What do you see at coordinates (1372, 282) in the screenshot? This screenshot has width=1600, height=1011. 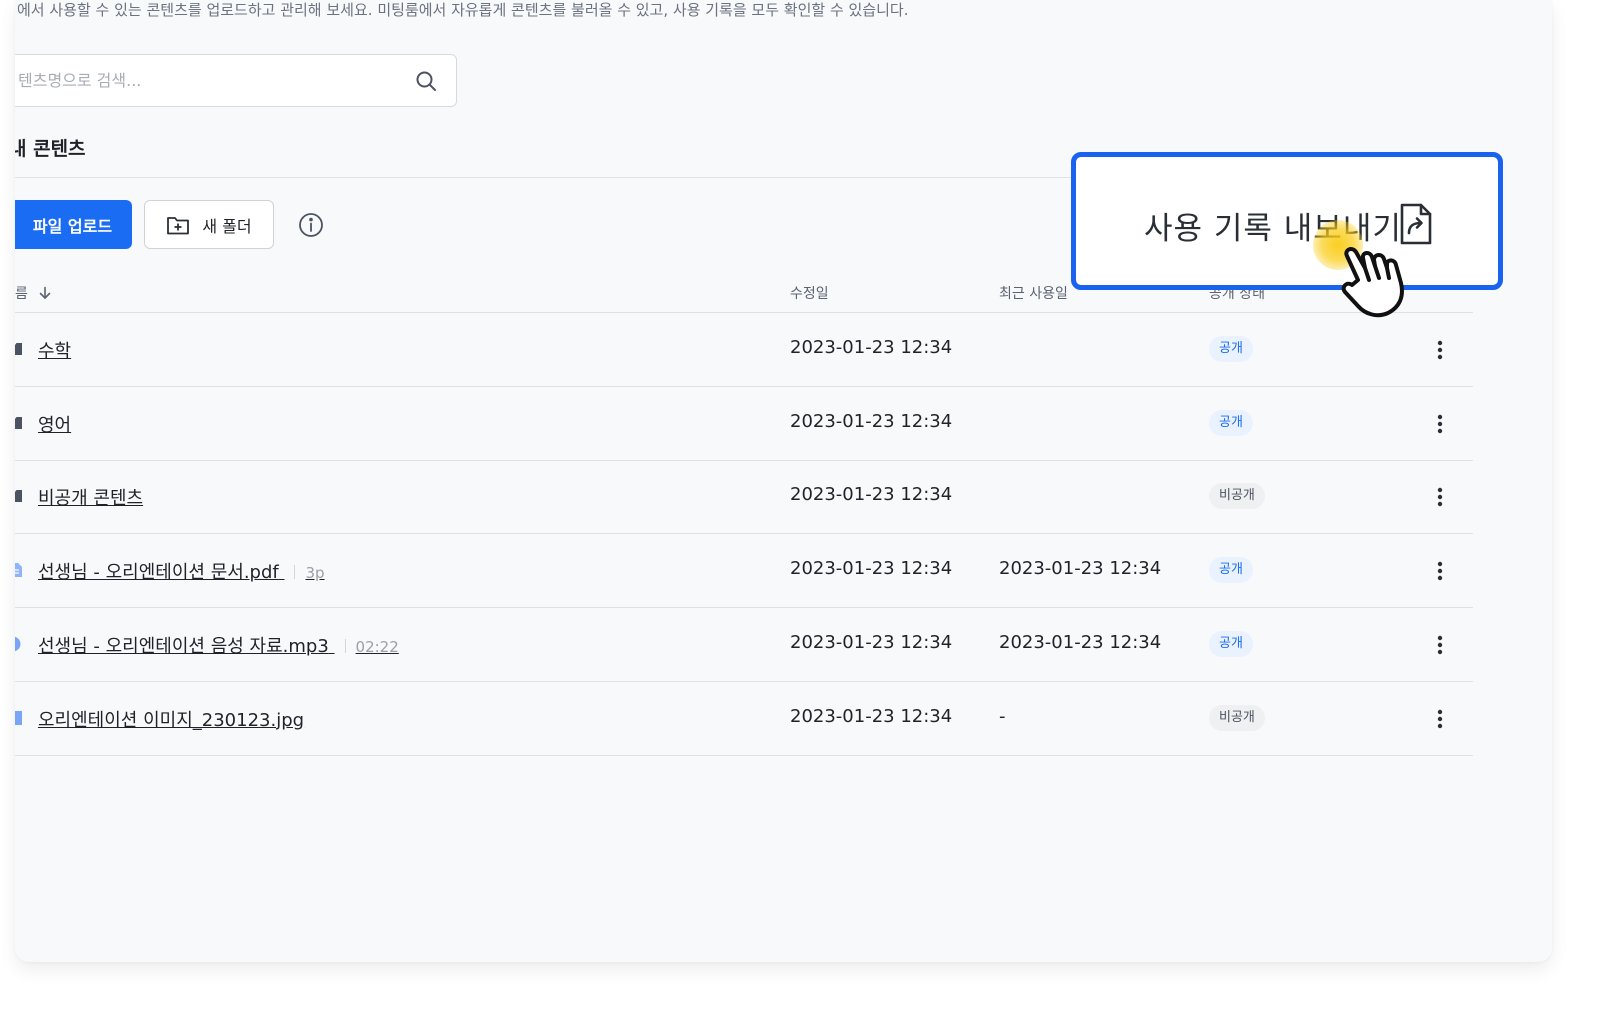 I see `hand-pointer-cursor-icon` at bounding box center [1372, 282].